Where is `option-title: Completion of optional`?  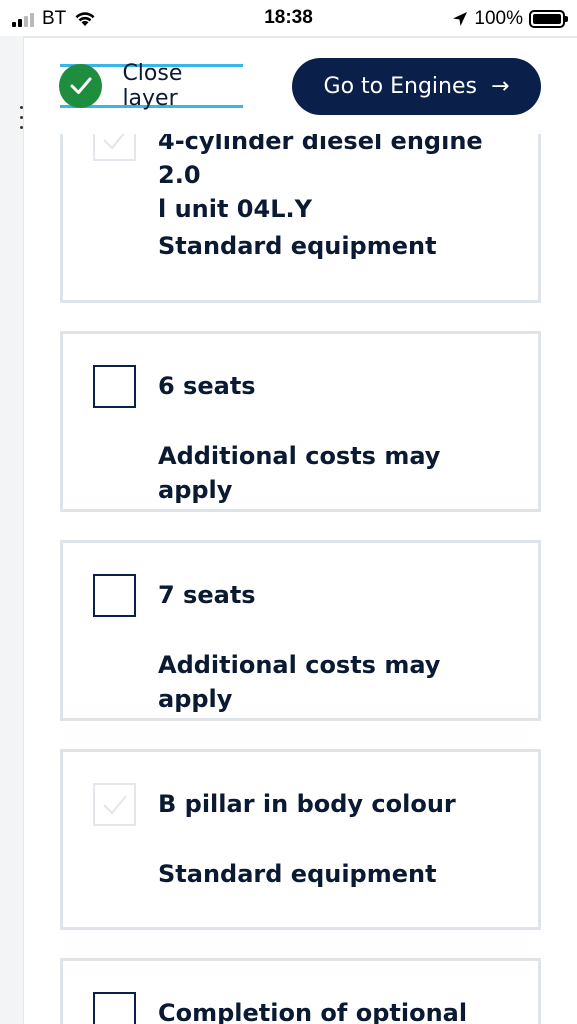 option-title: Completion of optional is located at coordinates (313, 1011).